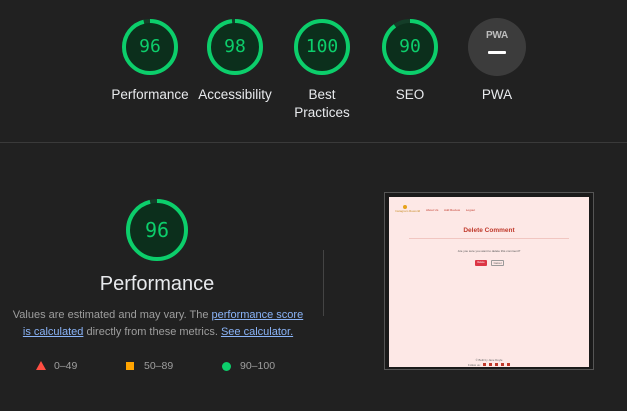 The height and width of the screenshot is (411, 627). I want to click on category-pwa: PWA PWA, so click(497, 60).